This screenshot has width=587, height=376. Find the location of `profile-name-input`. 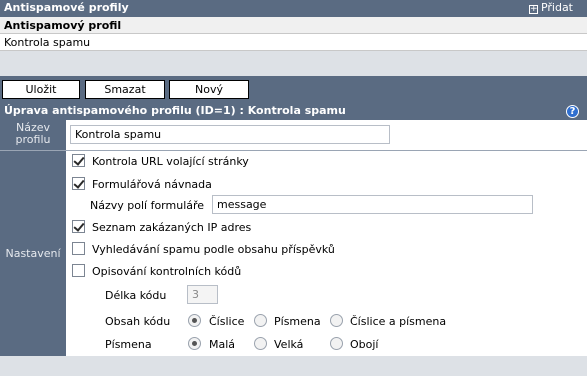

profile-name-input is located at coordinates (230, 134).